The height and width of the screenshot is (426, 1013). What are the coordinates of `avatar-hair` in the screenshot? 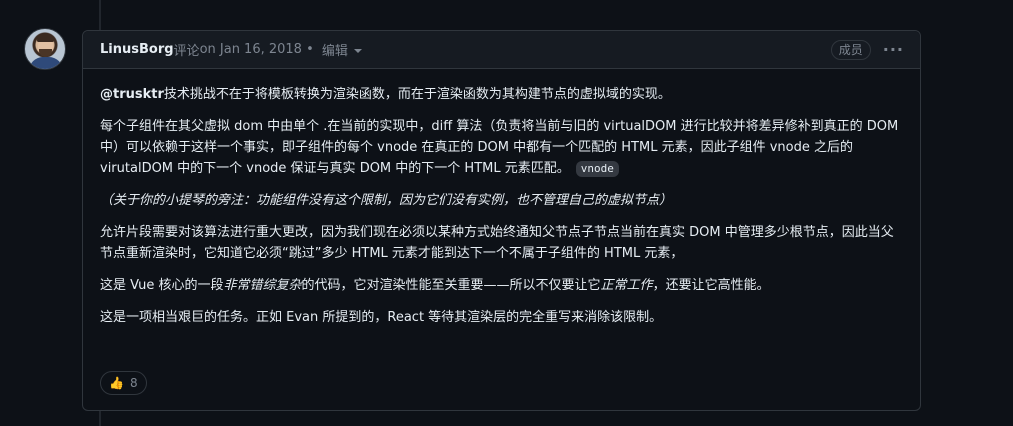 It's located at (45, 38).